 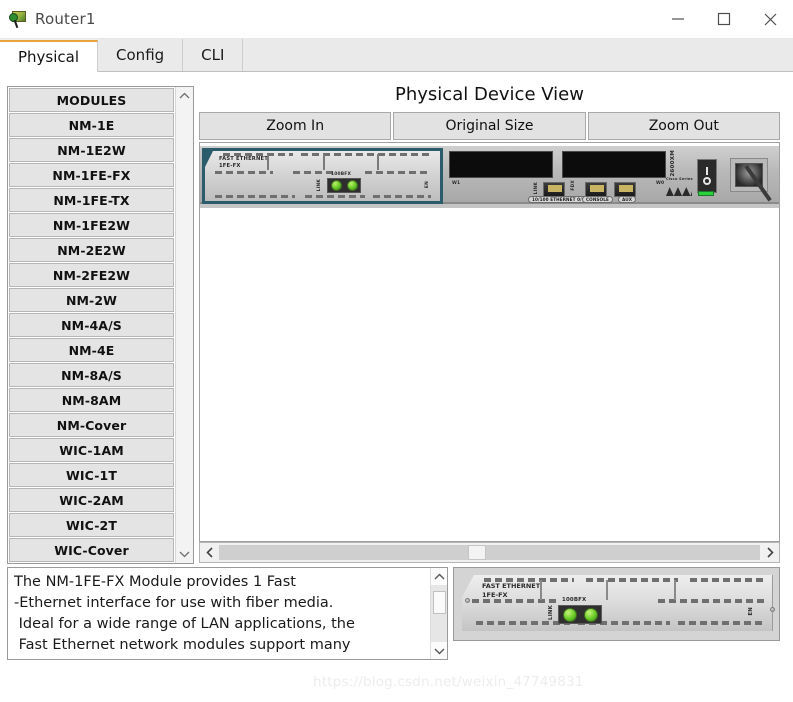 What do you see at coordinates (772, 609) in the screenshot?
I see `preview-screw-right` at bounding box center [772, 609].